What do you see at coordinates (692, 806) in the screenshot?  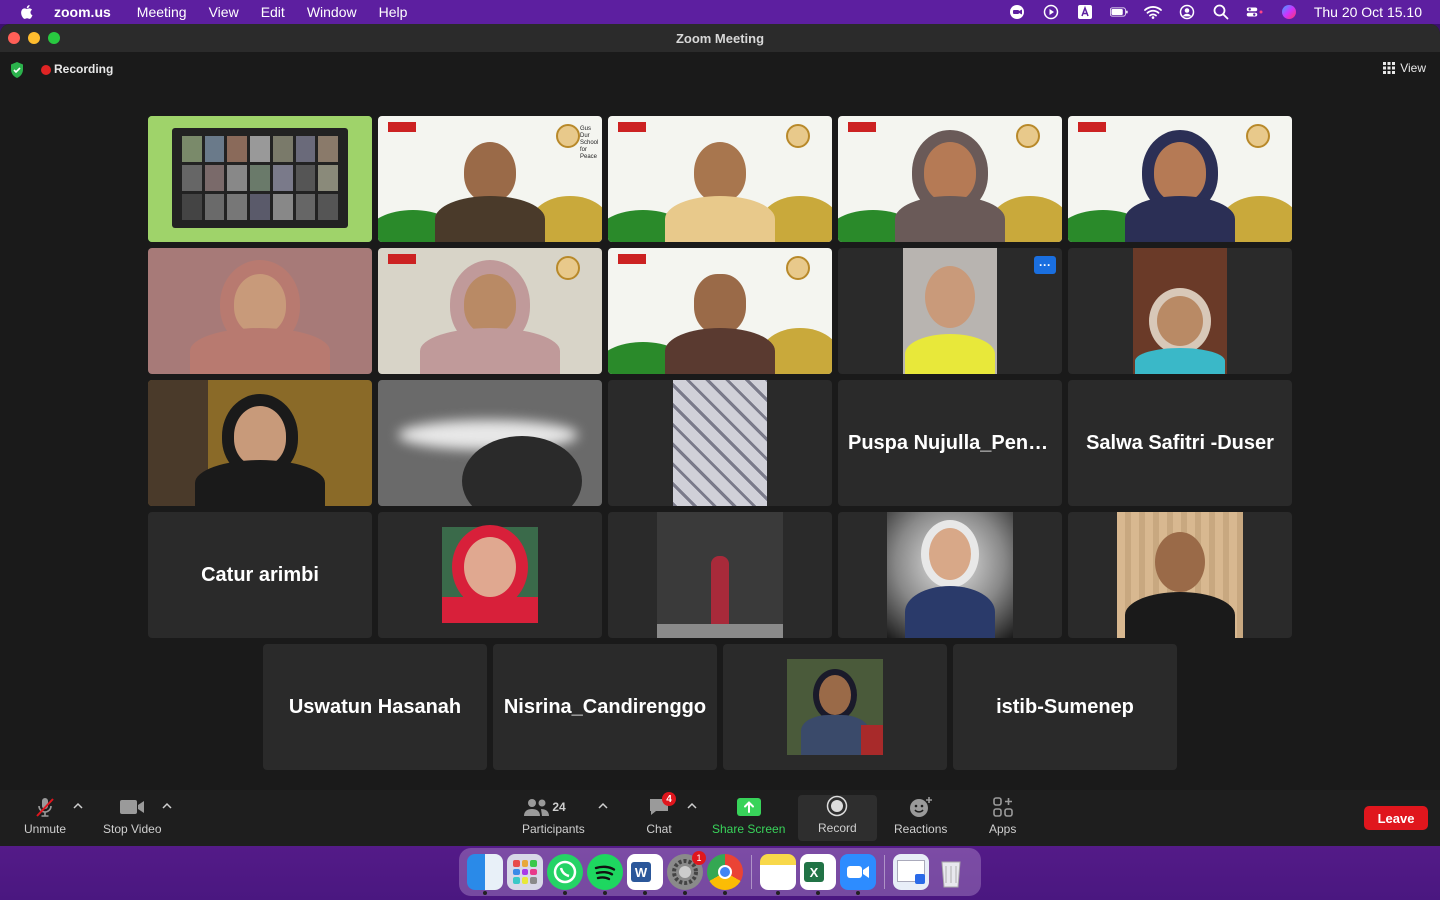 I see `chat-options-caret-icon` at bounding box center [692, 806].